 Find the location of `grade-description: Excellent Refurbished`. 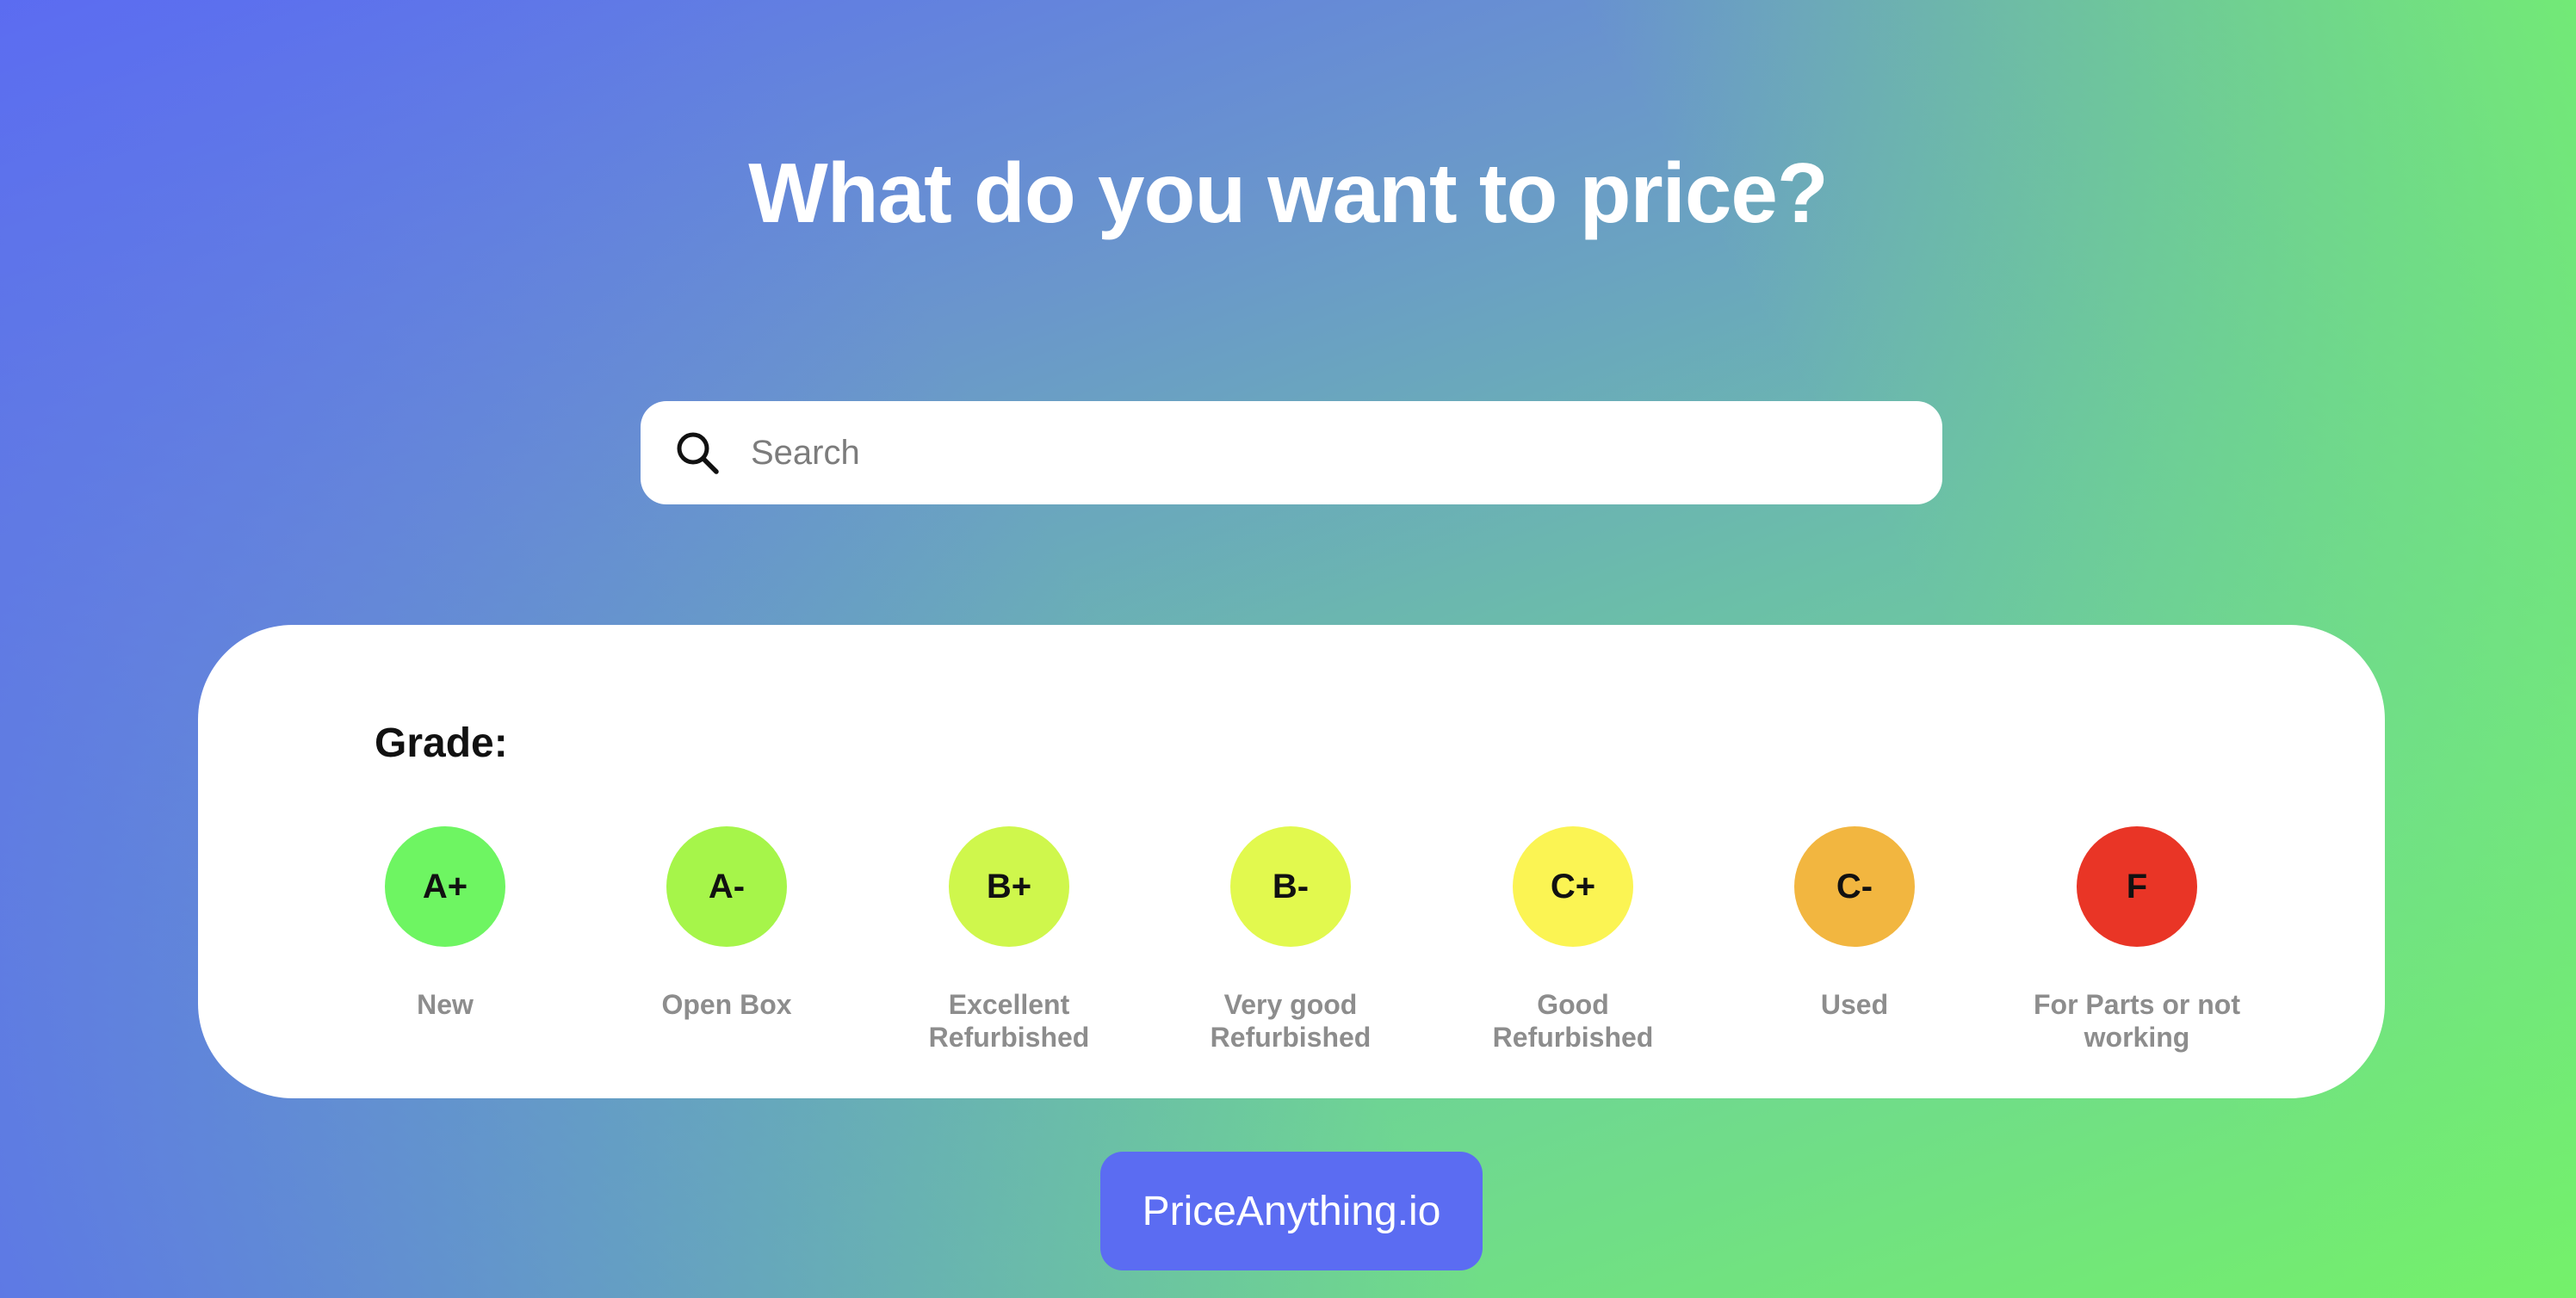

grade-description: Excellent Refurbished is located at coordinates (1009, 1021).